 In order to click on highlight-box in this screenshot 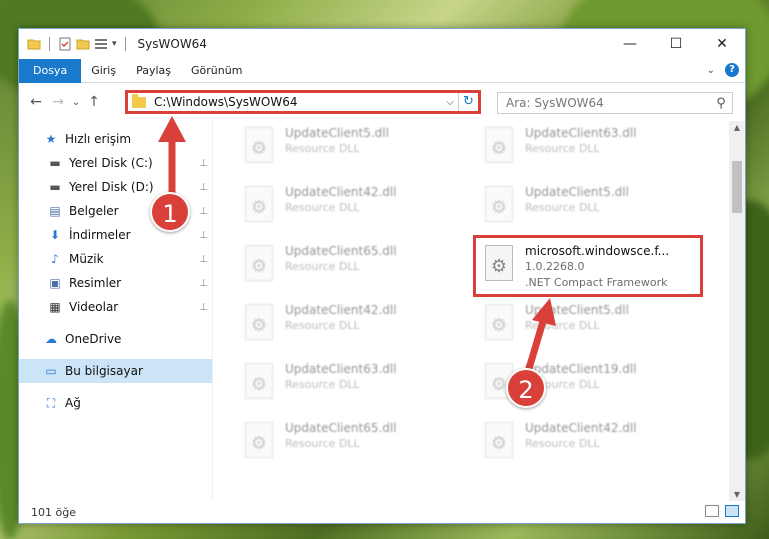, I will do `click(588, 266)`.